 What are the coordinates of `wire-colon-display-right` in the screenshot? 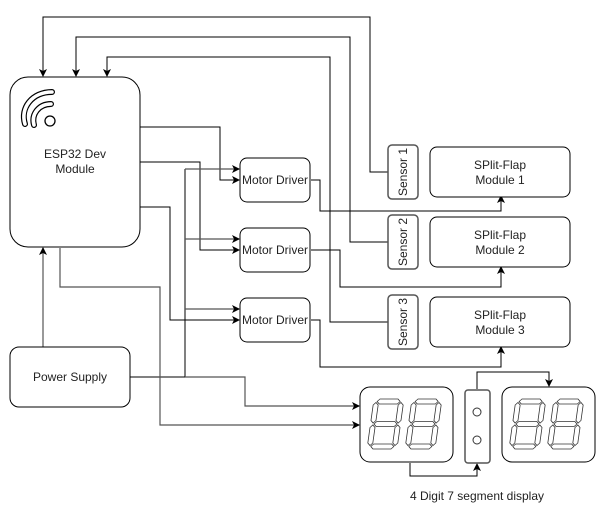 It's located at (514, 380).